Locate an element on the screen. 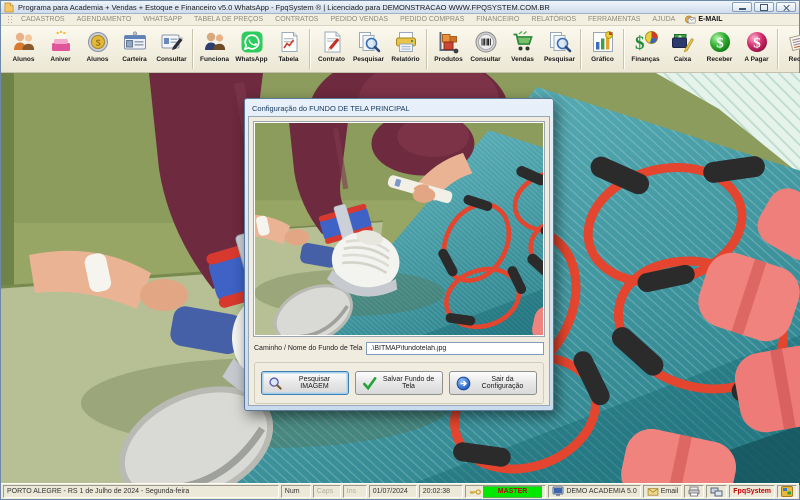 The height and width of the screenshot is (500, 800). toolbar-financas: $ Finanças is located at coordinates (645, 45).